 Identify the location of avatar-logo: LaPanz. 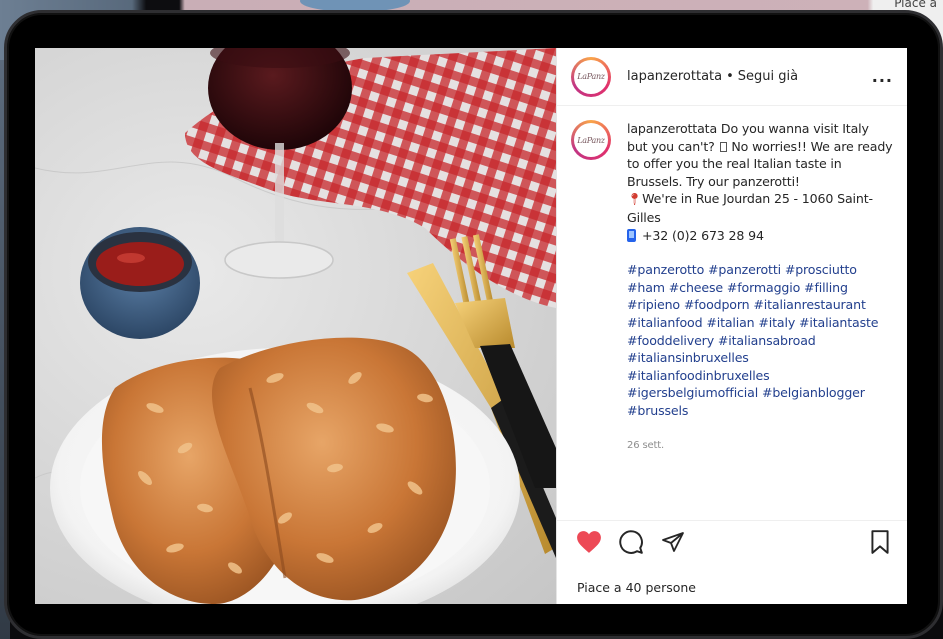
(591, 76).